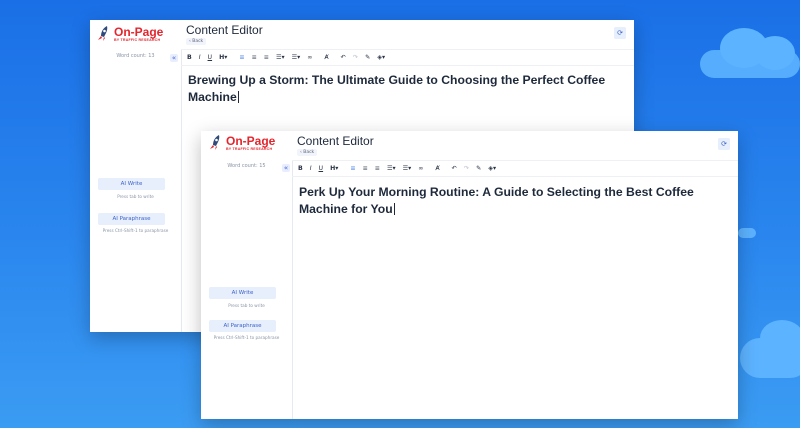  I want to click on word-count: Word count: 13, so click(135, 56).